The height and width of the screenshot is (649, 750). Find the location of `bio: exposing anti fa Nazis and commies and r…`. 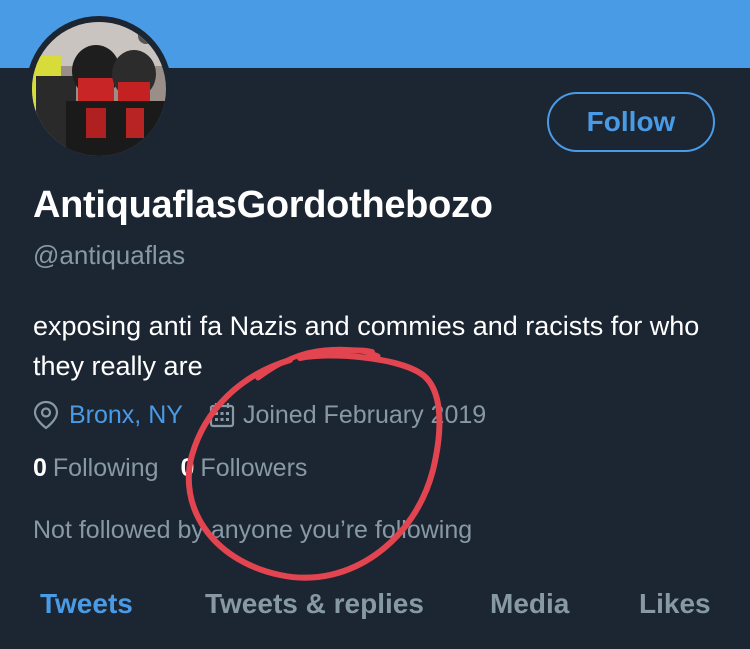

bio: exposing anti fa Nazis and commies and r… is located at coordinates (366, 346).